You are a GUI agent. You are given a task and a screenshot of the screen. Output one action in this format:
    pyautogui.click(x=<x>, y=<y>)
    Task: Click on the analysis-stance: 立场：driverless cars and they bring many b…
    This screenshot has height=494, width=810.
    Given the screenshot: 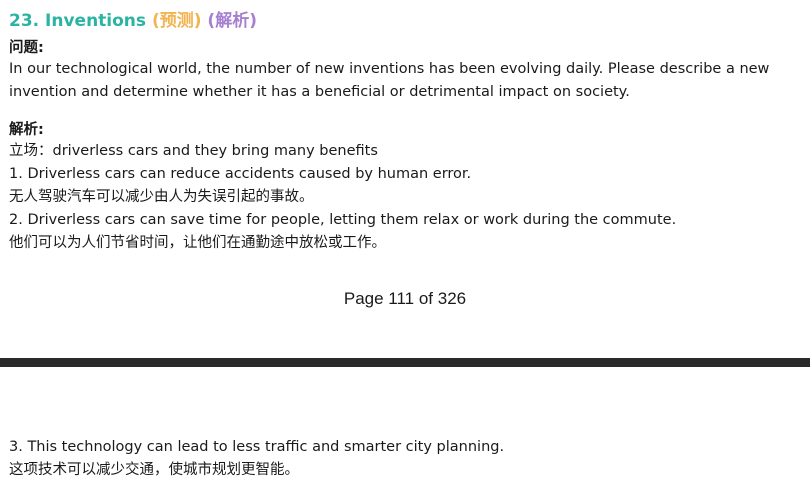 What is the action you would take?
    pyautogui.click(x=193, y=151)
    